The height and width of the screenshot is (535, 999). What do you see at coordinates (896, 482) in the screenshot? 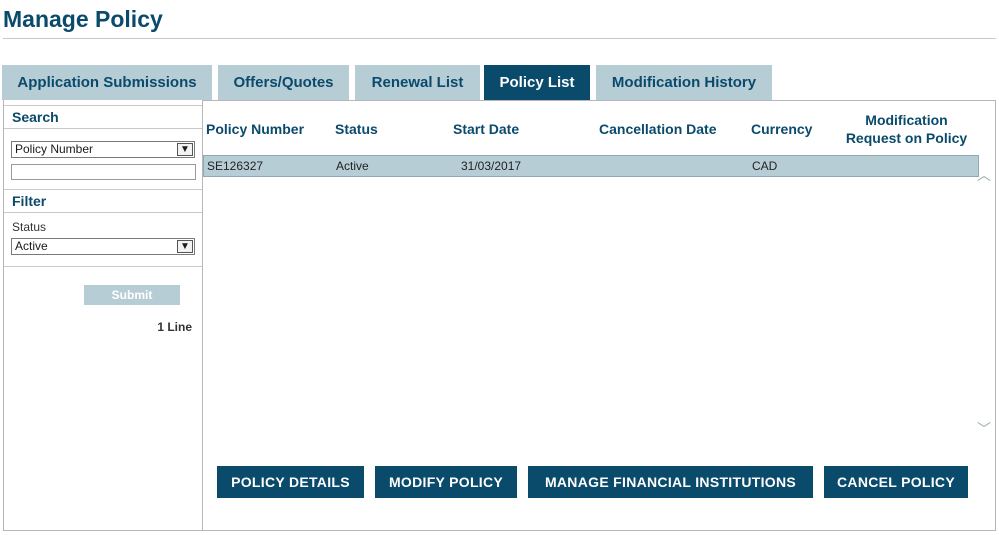
I see `cancel-policy-button: CANCEL POLICY` at bounding box center [896, 482].